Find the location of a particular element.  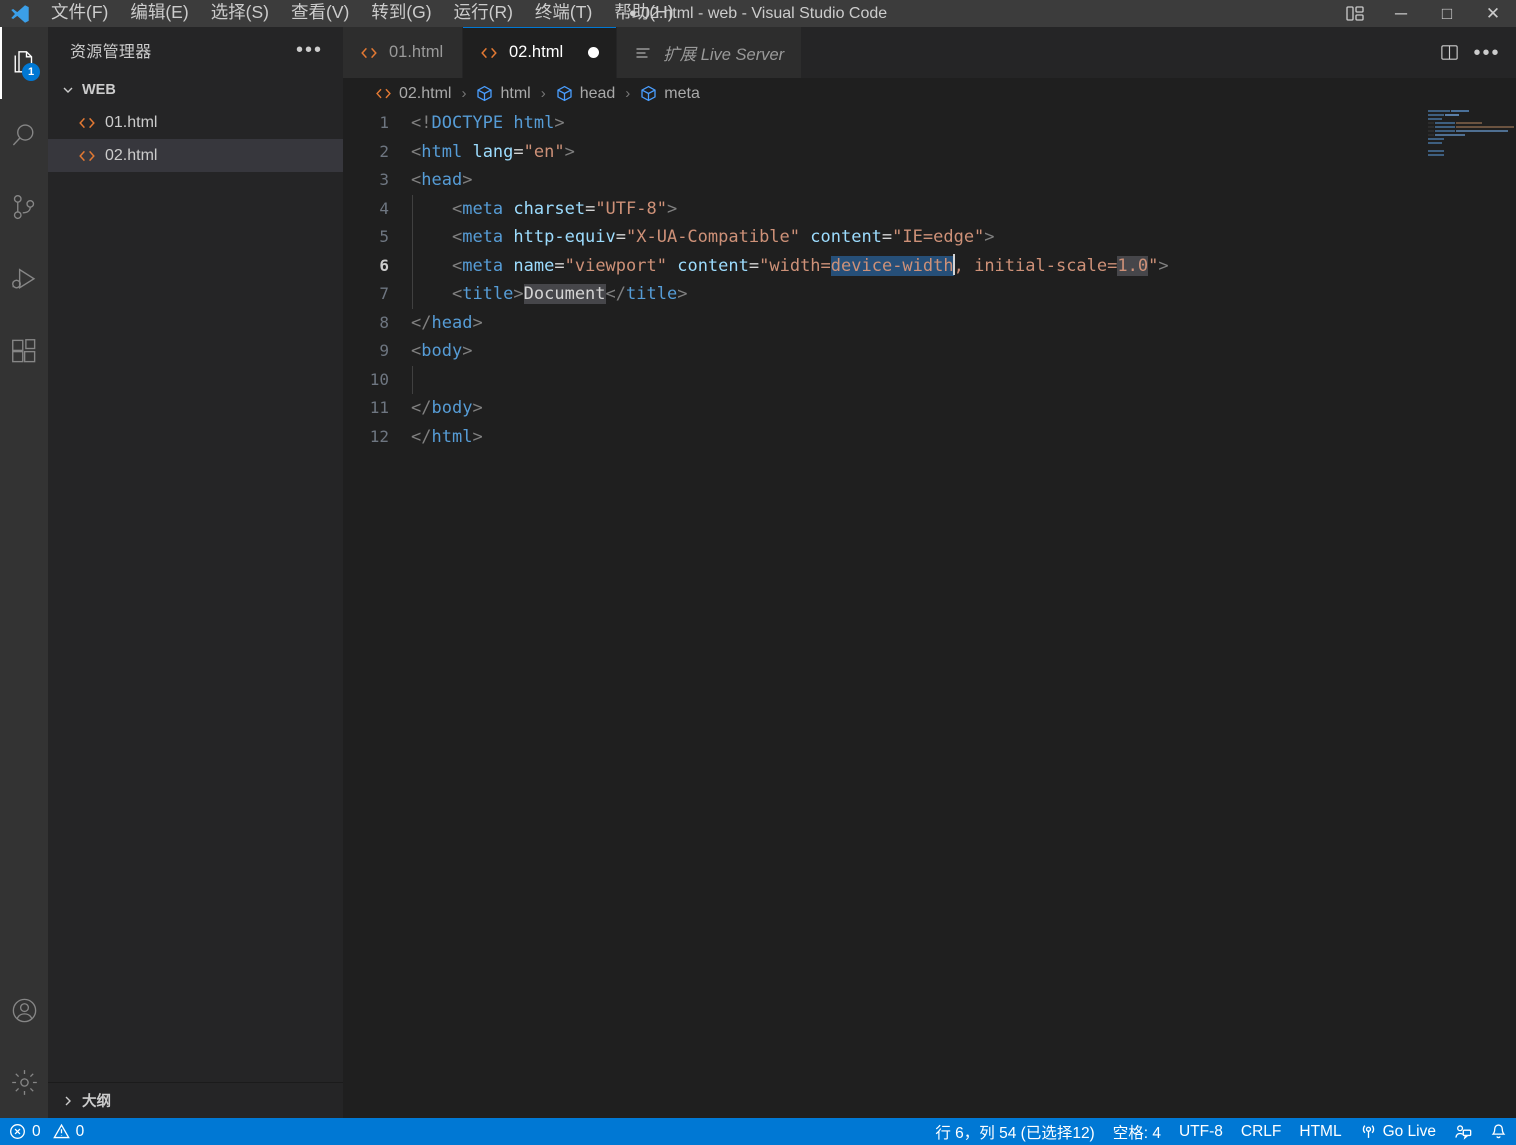

status-go-live: Go Live is located at coordinates (1398, 1131).